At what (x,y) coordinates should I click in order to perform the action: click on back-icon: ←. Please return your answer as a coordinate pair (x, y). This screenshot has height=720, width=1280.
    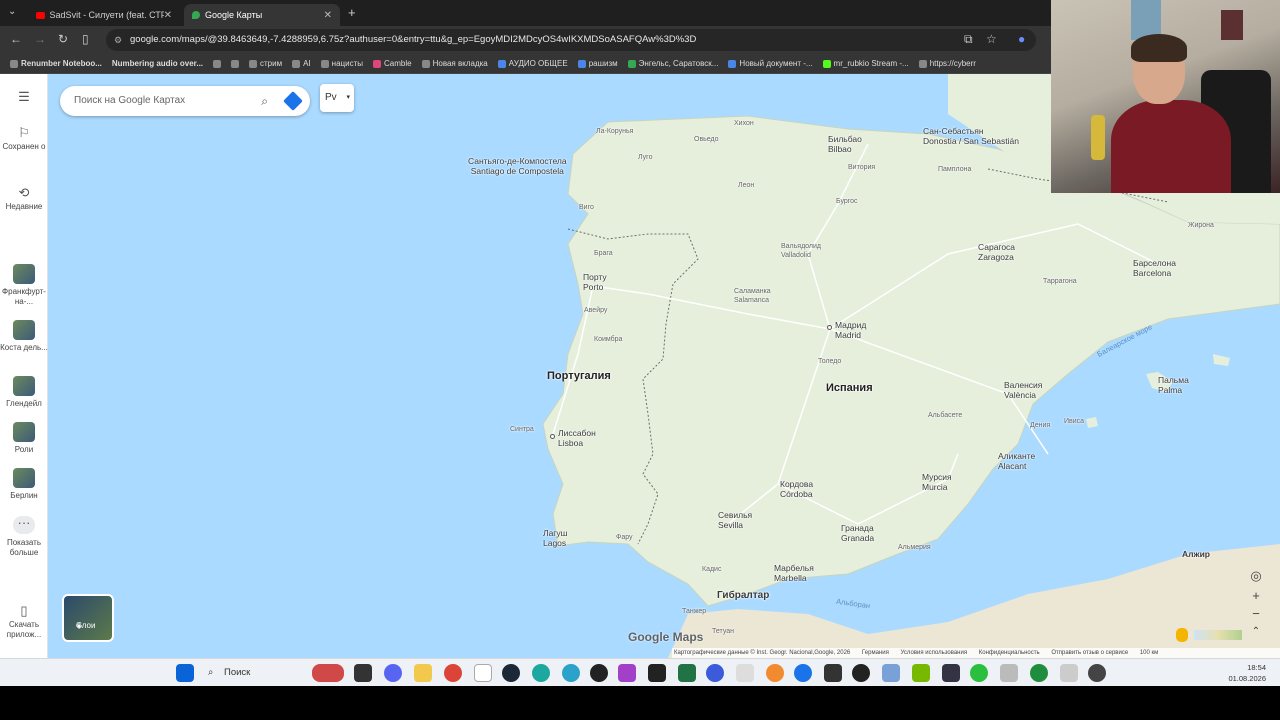
    Looking at the image, I should click on (16, 39).